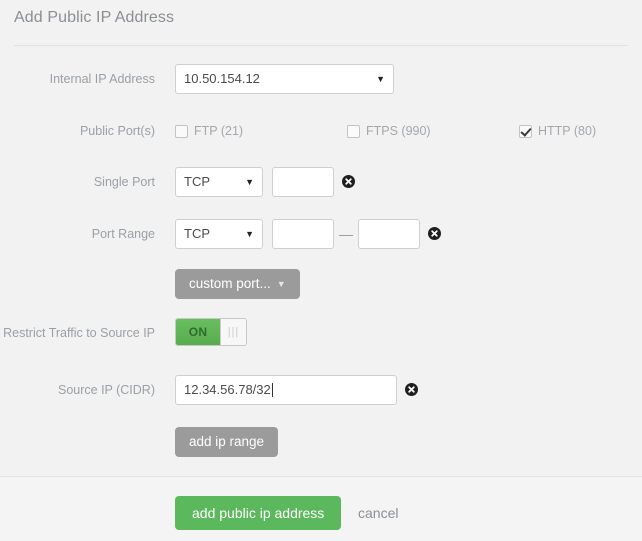 The image size is (642, 541). I want to click on port-range-row: Port Range TCP ▼ —, so click(321, 234).